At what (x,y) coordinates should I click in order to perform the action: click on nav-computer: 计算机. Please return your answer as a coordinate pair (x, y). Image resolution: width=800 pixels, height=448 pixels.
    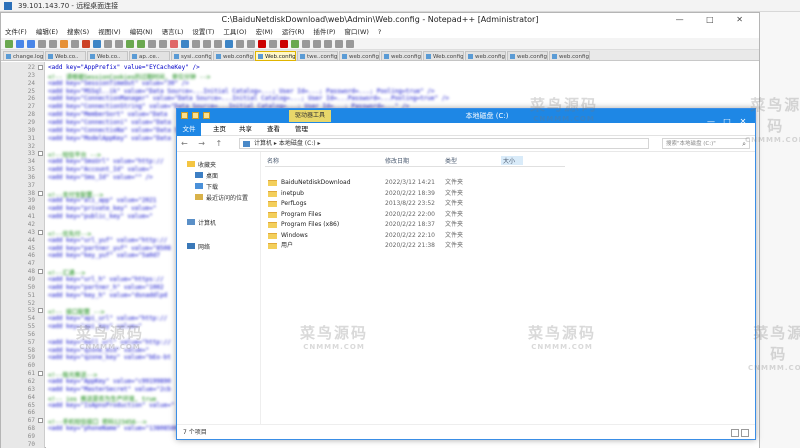
    Looking at the image, I should click on (201, 222).